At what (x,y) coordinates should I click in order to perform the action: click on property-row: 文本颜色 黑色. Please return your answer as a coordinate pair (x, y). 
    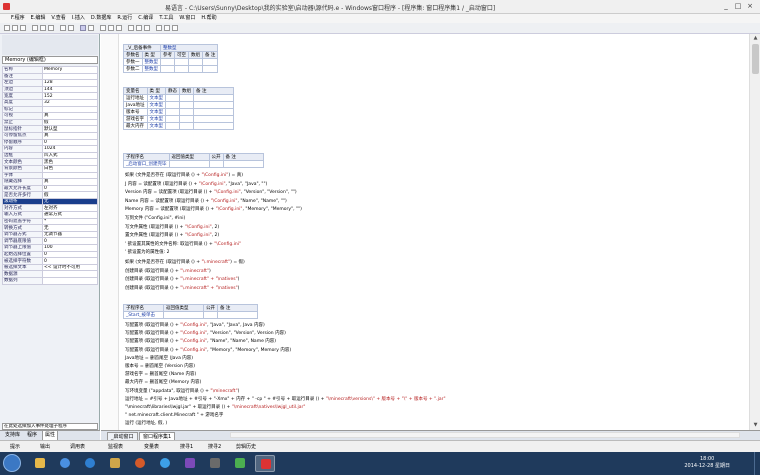
    Looking at the image, I should click on (50, 162).